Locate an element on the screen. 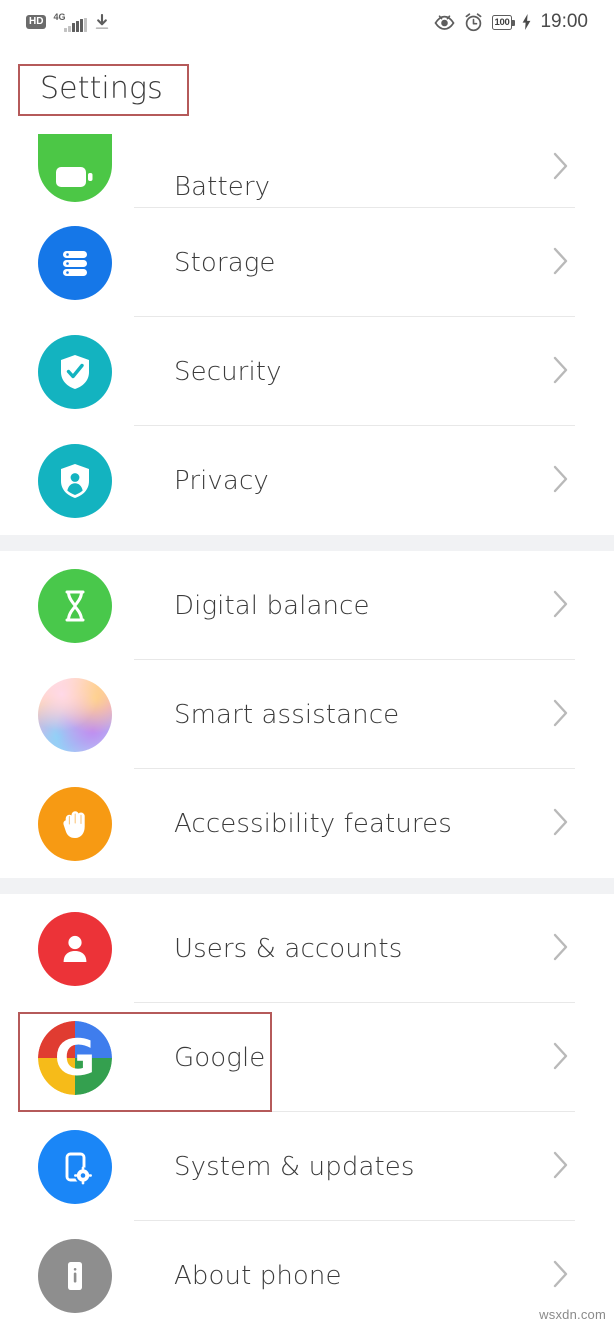 The height and width of the screenshot is (1330, 614). battery-level-label: 100 is located at coordinates (502, 22).